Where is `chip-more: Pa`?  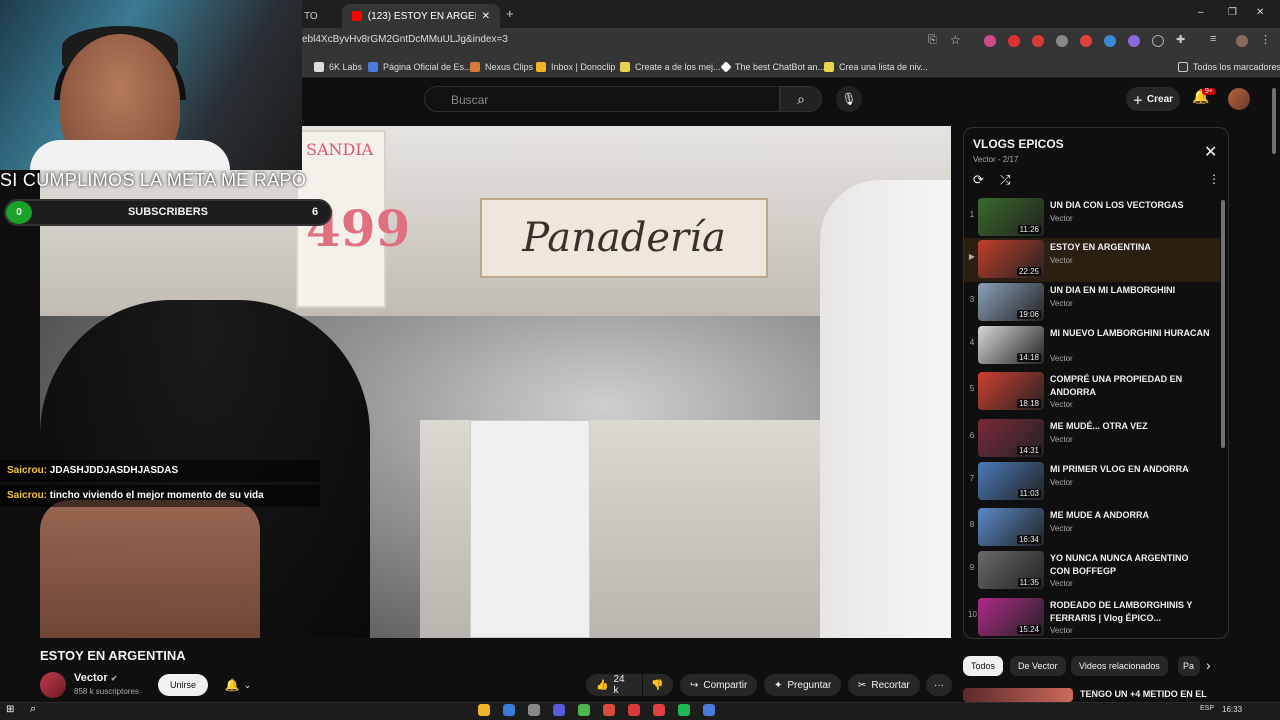
chip-more: Pa is located at coordinates (1189, 666).